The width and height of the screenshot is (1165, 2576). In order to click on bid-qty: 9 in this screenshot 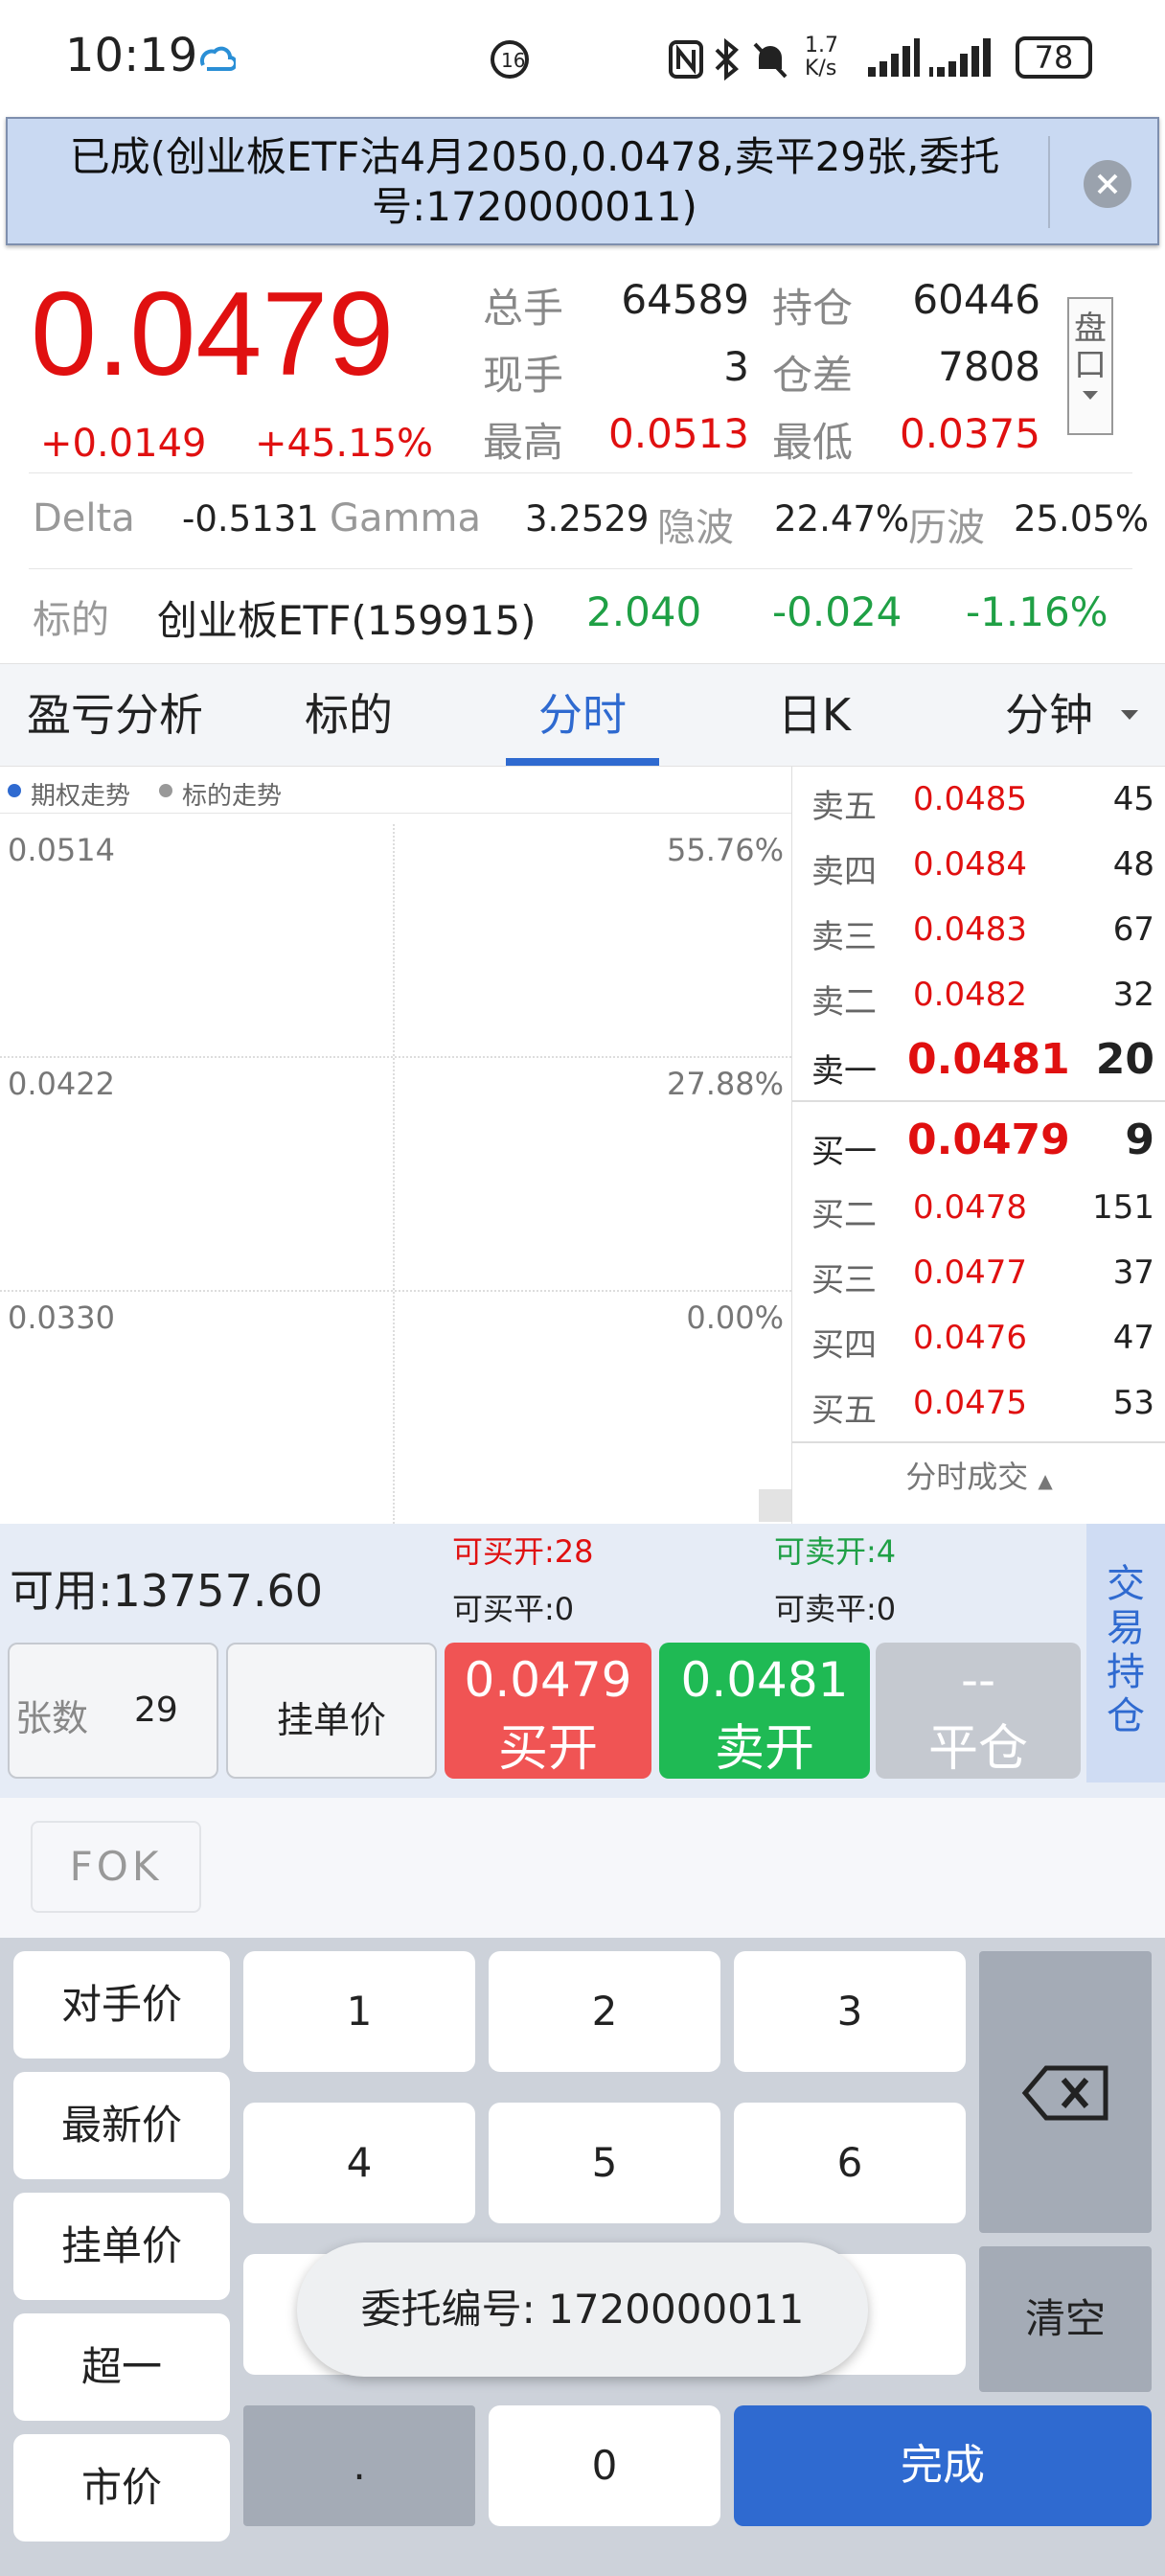, I will do `click(1139, 1140)`.